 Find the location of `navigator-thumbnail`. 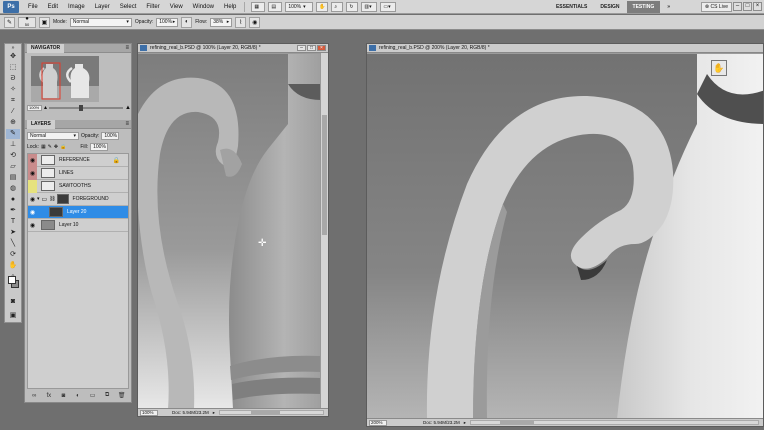

navigator-thumbnail is located at coordinates (65, 79).